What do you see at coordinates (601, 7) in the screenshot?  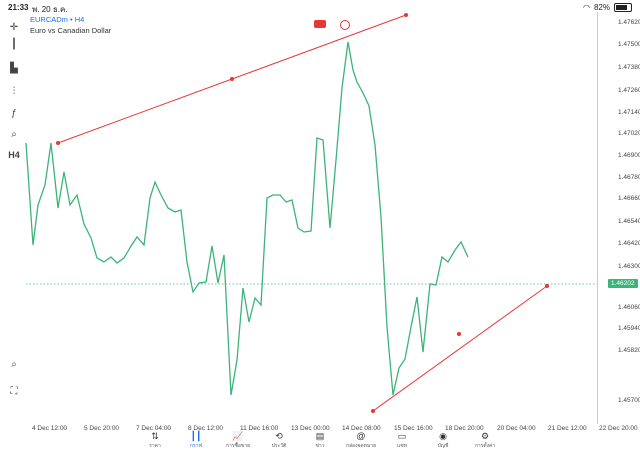 I see `battery-percent: 82%` at bounding box center [601, 7].